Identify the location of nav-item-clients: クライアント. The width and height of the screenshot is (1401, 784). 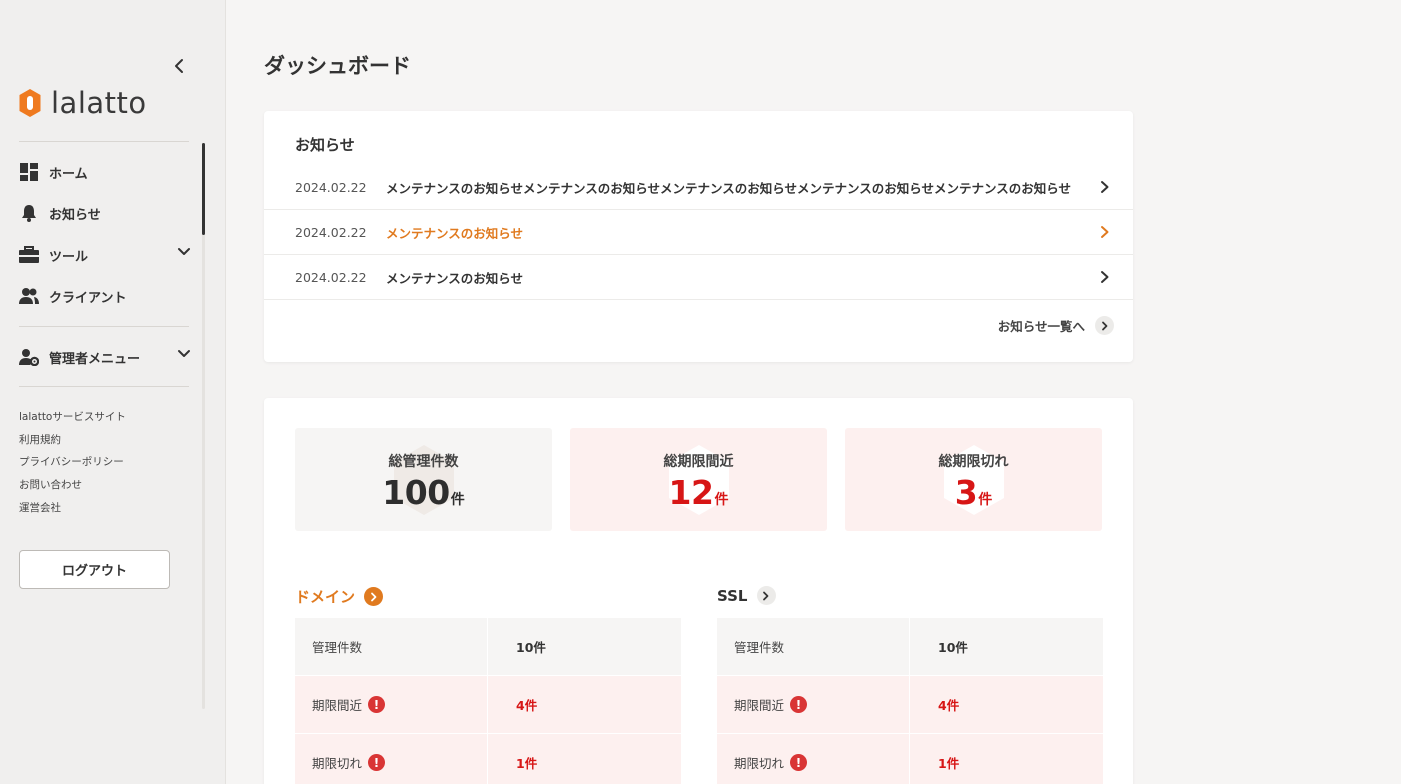
(105, 296).